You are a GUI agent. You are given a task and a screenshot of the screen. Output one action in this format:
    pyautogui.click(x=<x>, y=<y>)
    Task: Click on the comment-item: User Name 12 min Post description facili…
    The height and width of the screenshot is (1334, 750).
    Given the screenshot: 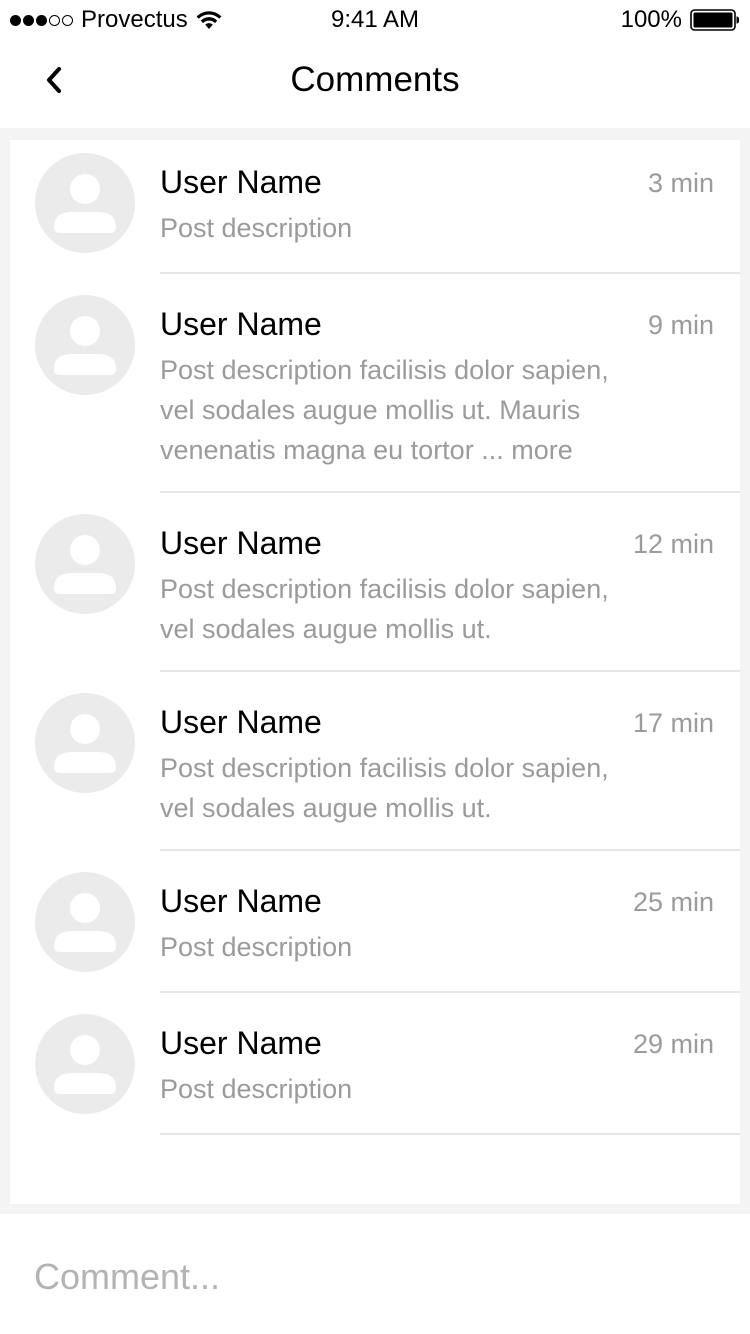 What is the action you would take?
    pyautogui.click(x=375, y=582)
    